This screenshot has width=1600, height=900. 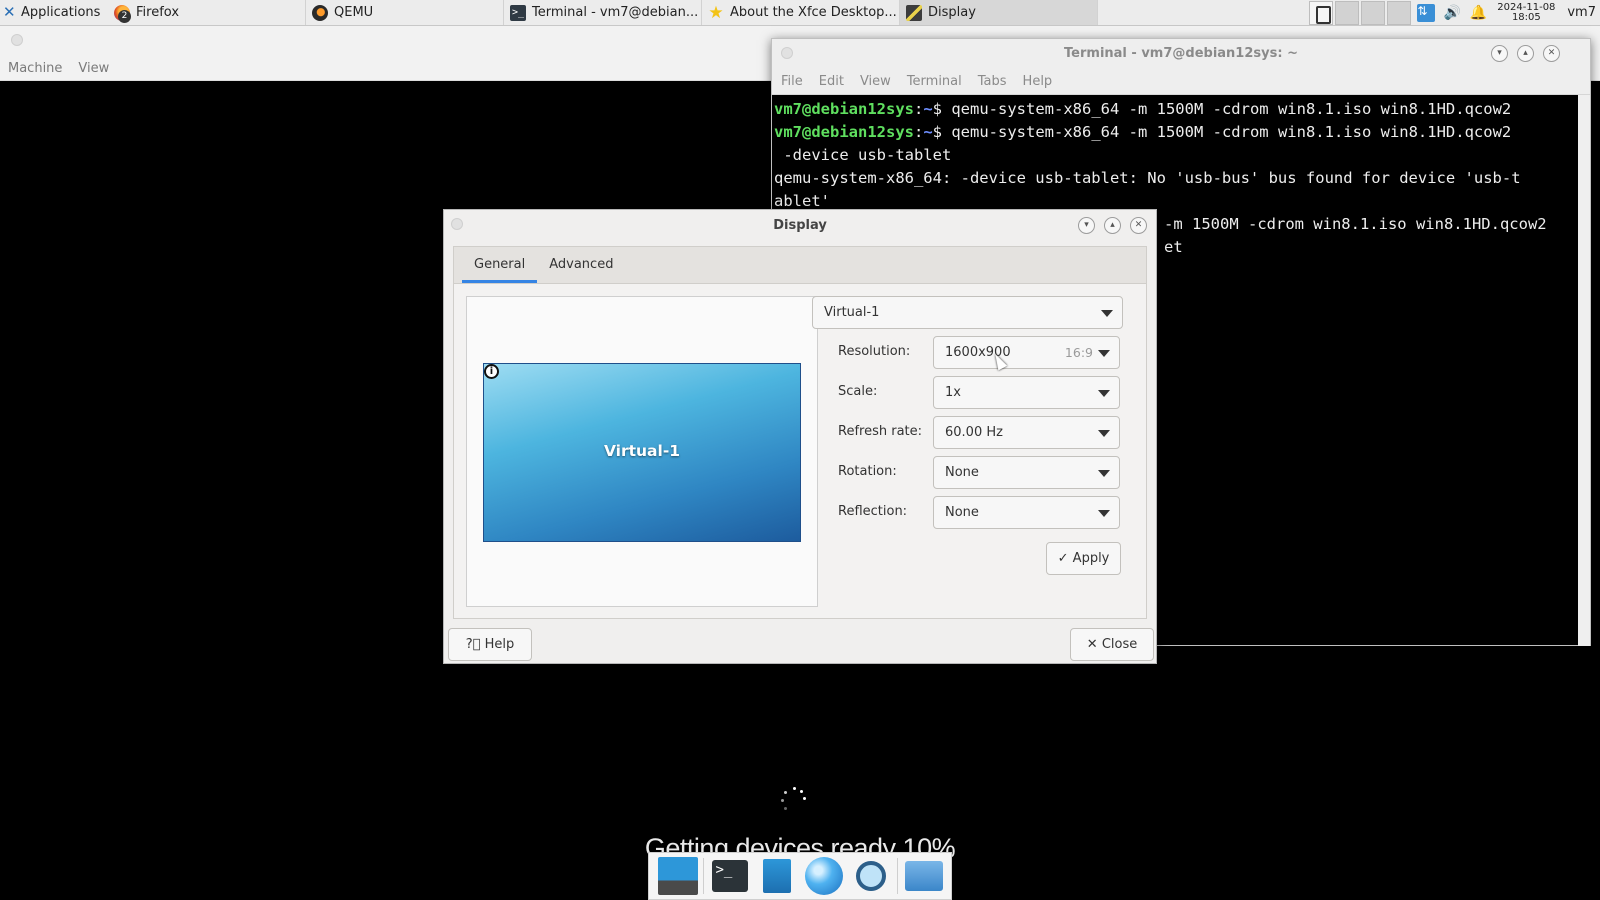 I want to click on resolution-select: 1600x900 16:9, so click(x=1026, y=352).